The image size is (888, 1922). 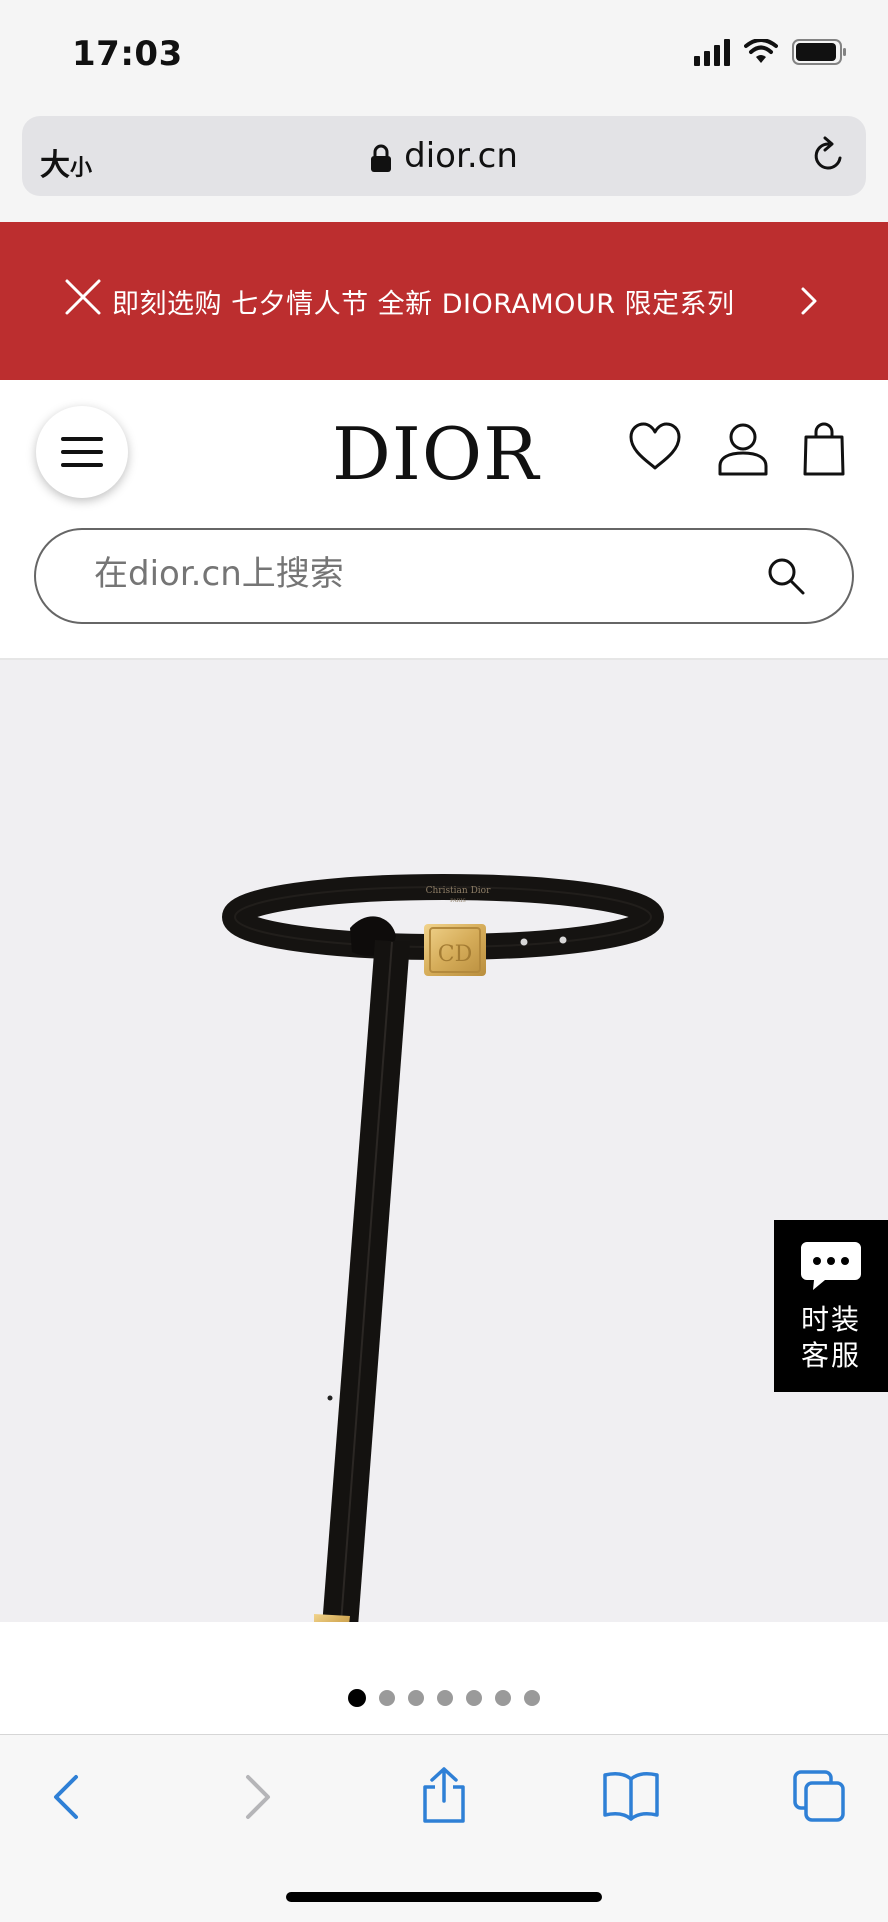 I want to click on svg-text: CD, so click(x=455, y=954).